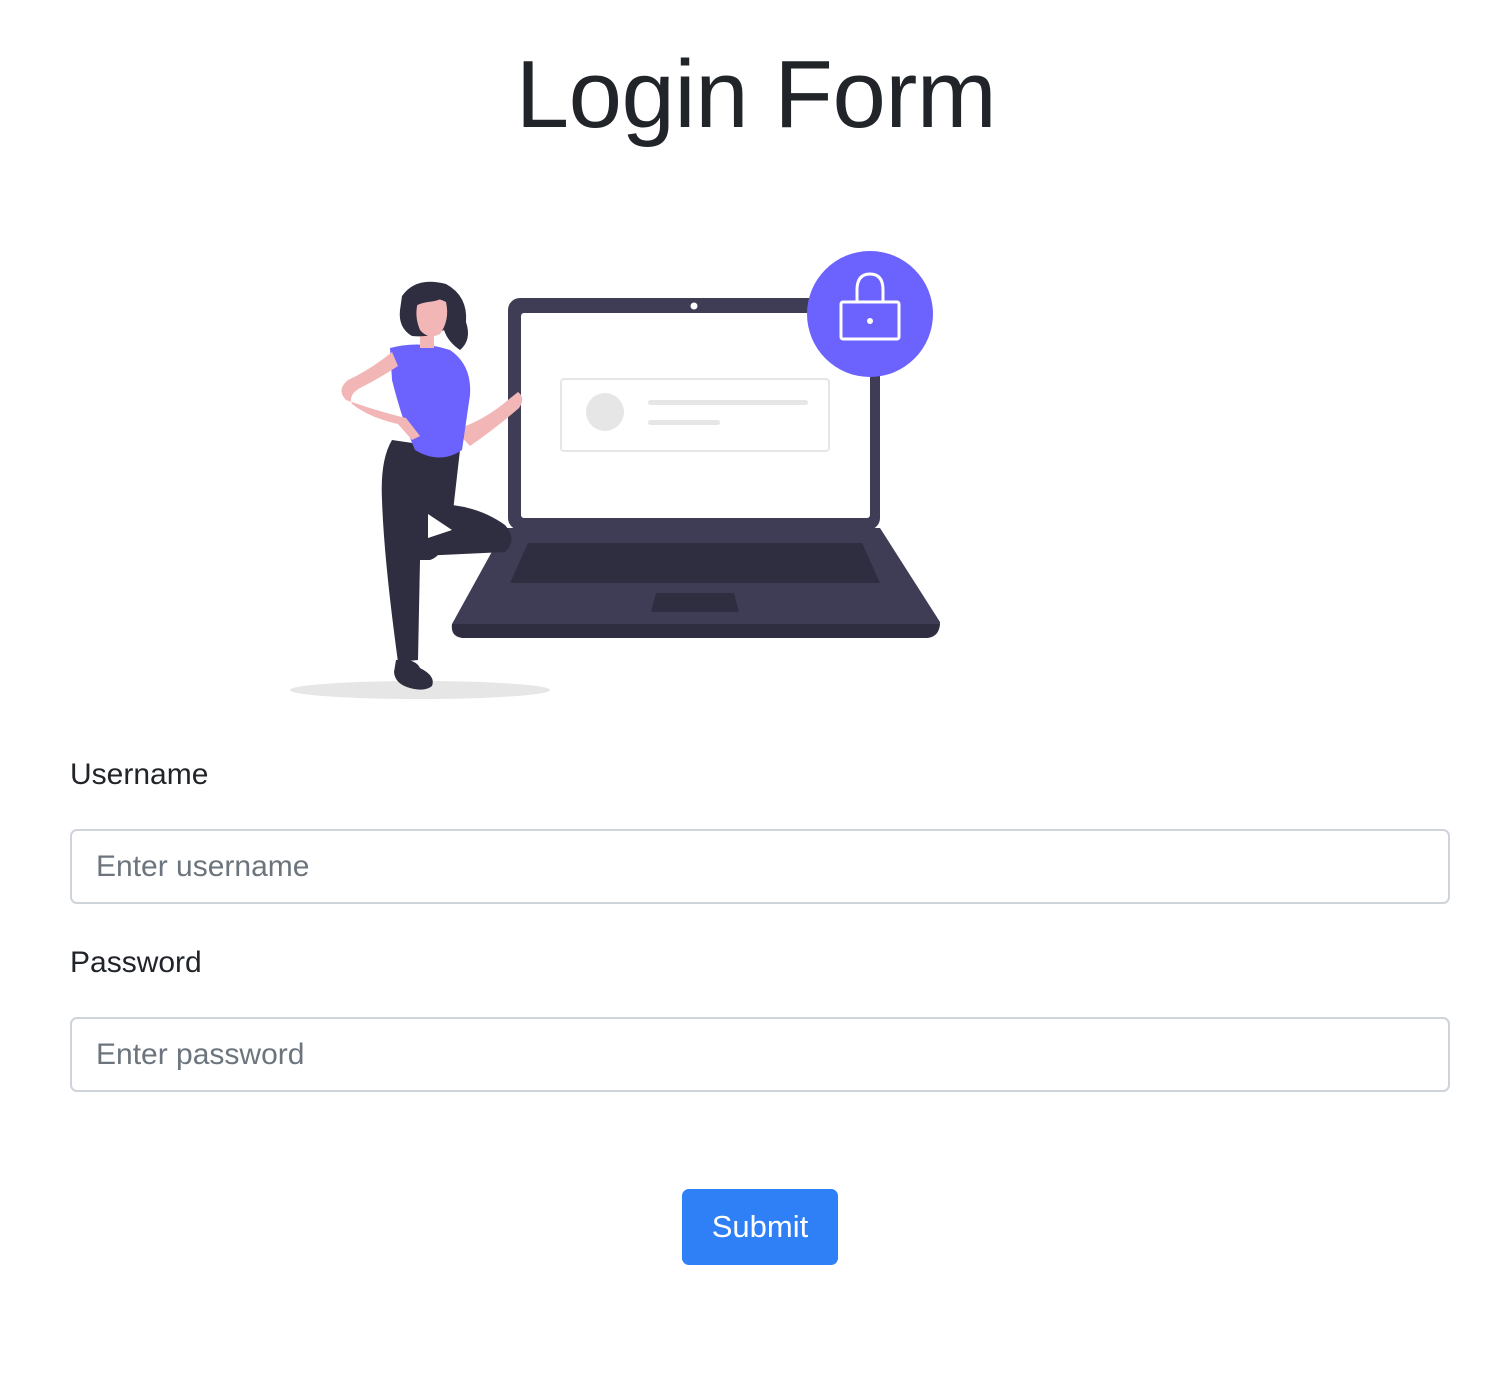 Image resolution: width=1512 pixels, height=1386 pixels. Describe the element at coordinates (760, 1227) in the screenshot. I see `submit-button: Submit` at that location.